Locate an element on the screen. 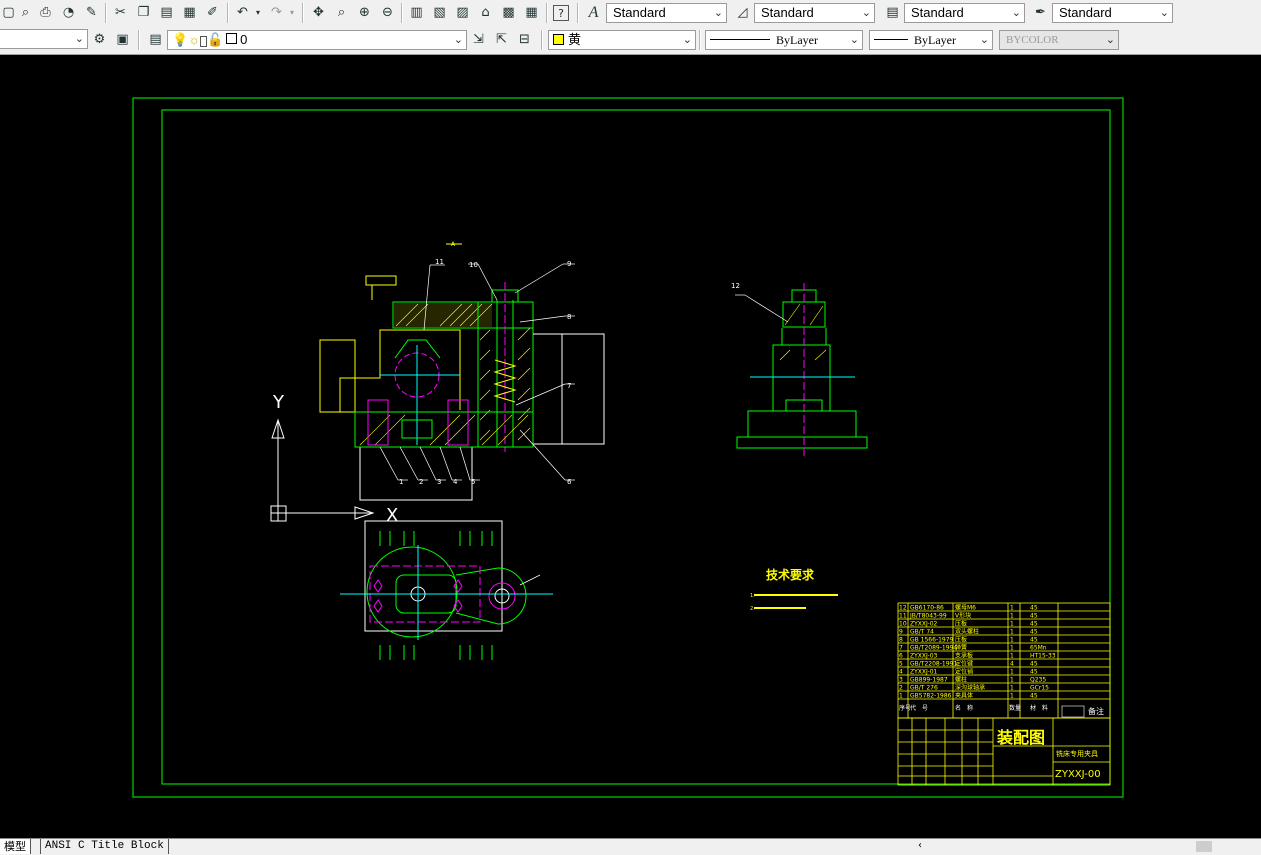 The height and width of the screenshot is (855, 1261). design-center-icon: ▧ is located at coordinates (439, 12).